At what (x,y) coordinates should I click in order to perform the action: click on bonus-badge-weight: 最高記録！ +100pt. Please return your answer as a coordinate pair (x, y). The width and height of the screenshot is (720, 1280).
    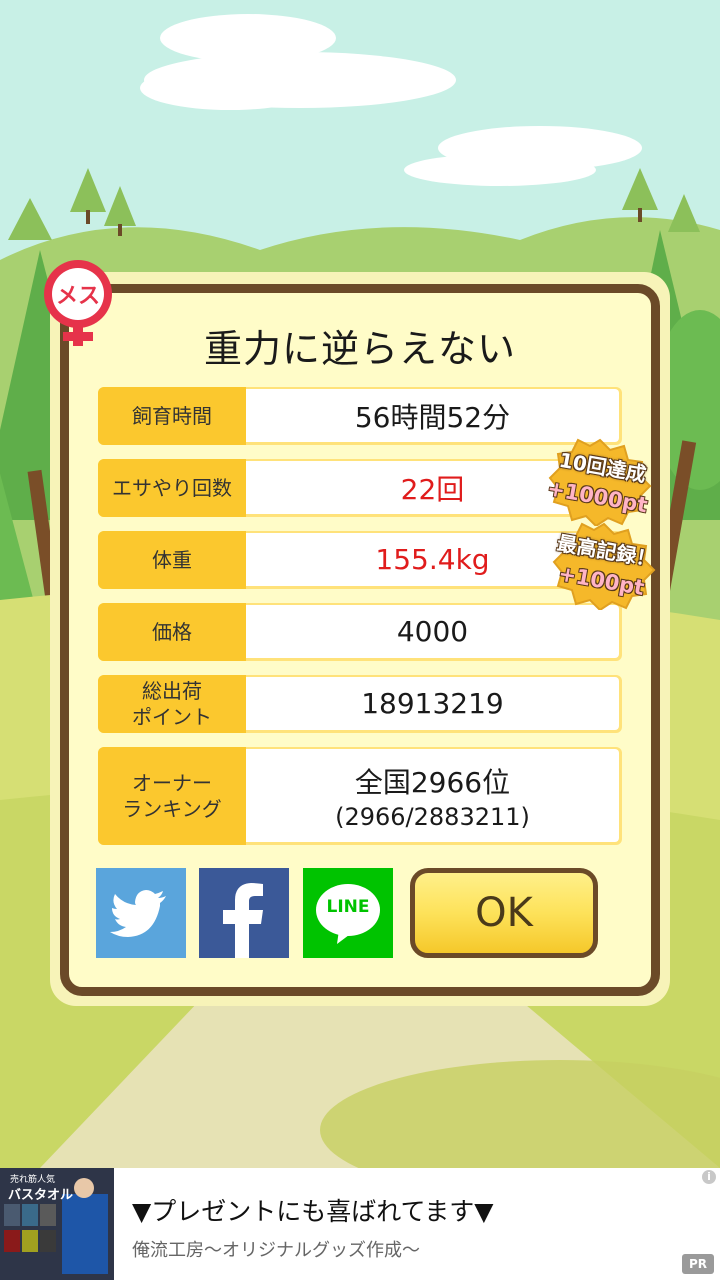
    Looking at the image, I should click on (605, 566).